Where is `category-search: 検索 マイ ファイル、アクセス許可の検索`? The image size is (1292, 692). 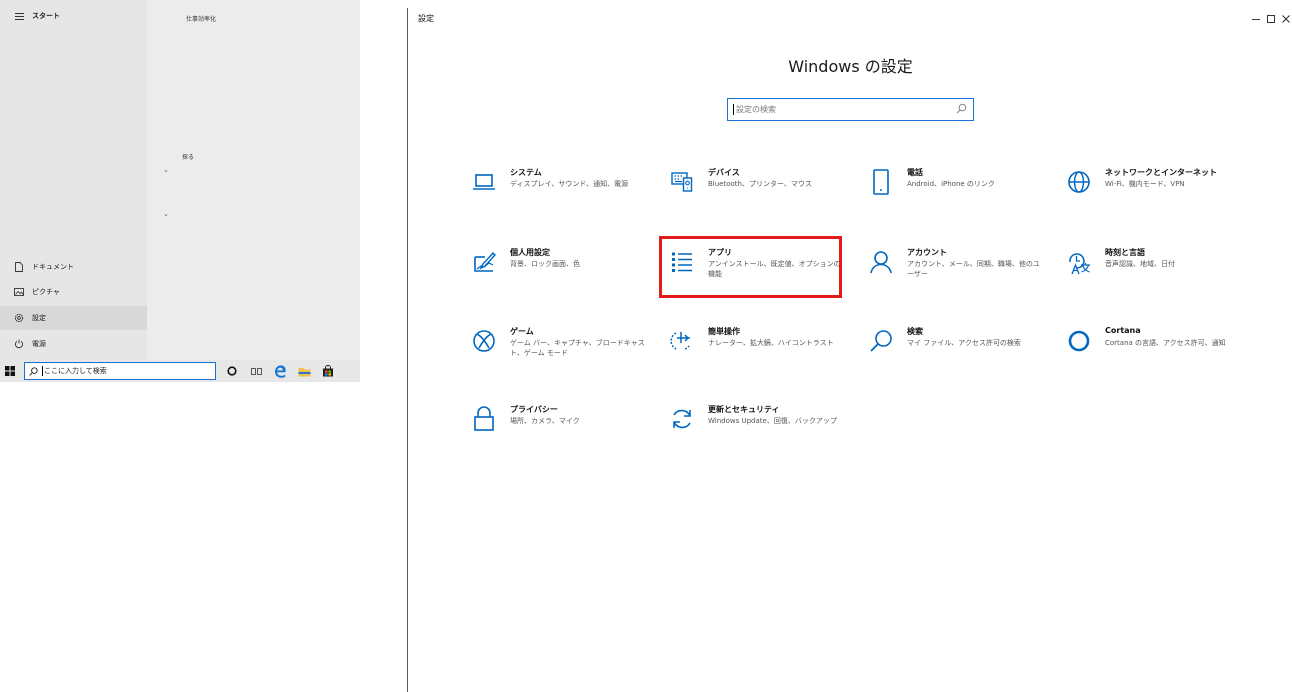 category-search: 検索 マイ ファイル、アクセス許可の検索 is located at coordinates (956, 351).